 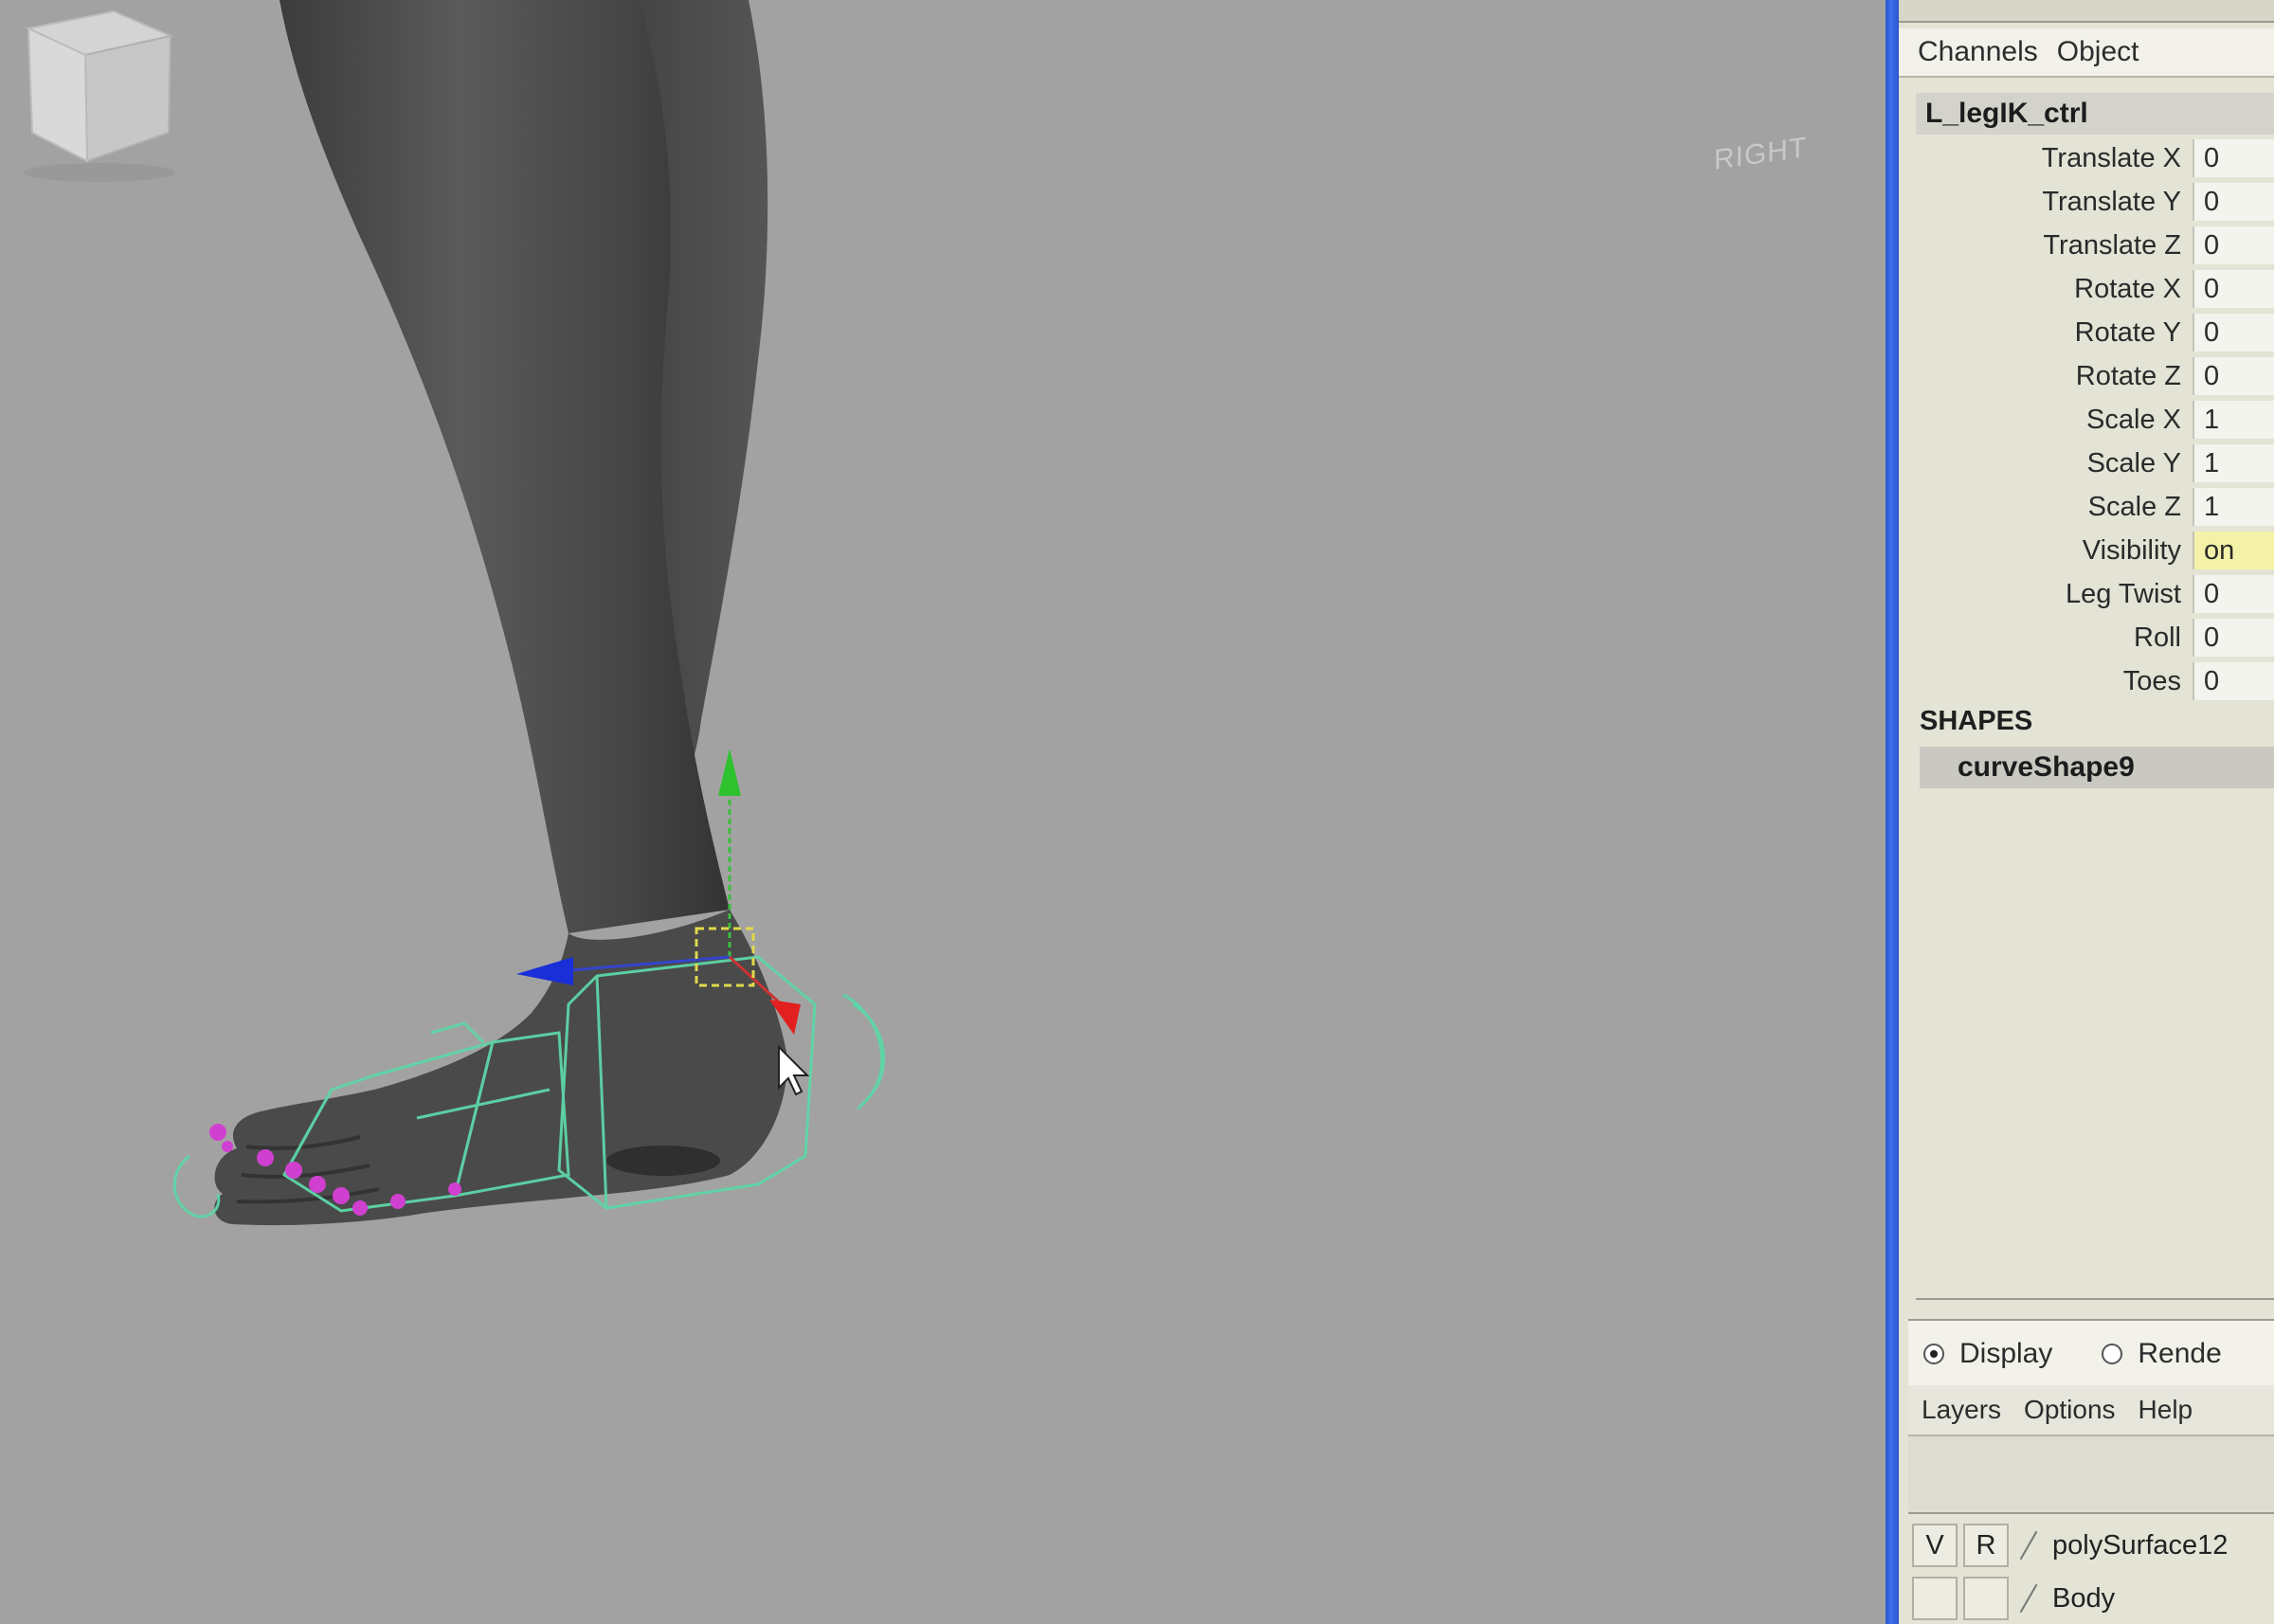 I want to click on layer-list: V R polySurface12 Body, so click(x=2093, y=1569).